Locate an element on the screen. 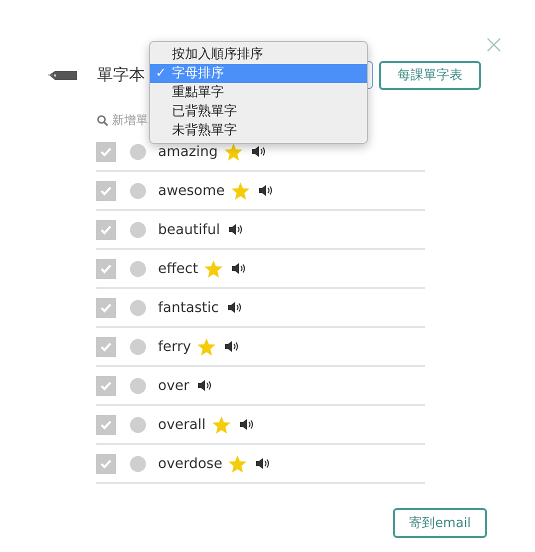 The width and height of the screenshot is (535, 552). word-text: overall is located at coordinates (182, 424).